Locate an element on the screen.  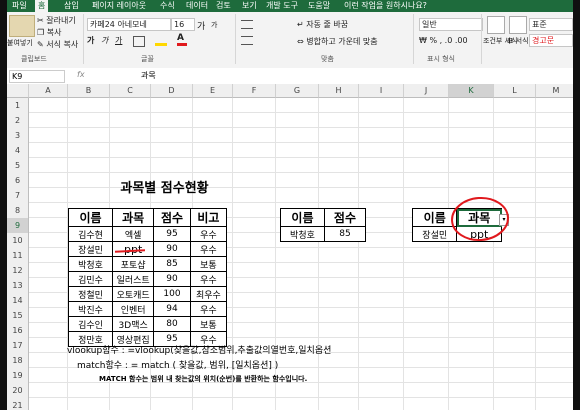
cut-button: ✂ 잘라내기 is located at coordinates (56, 20).